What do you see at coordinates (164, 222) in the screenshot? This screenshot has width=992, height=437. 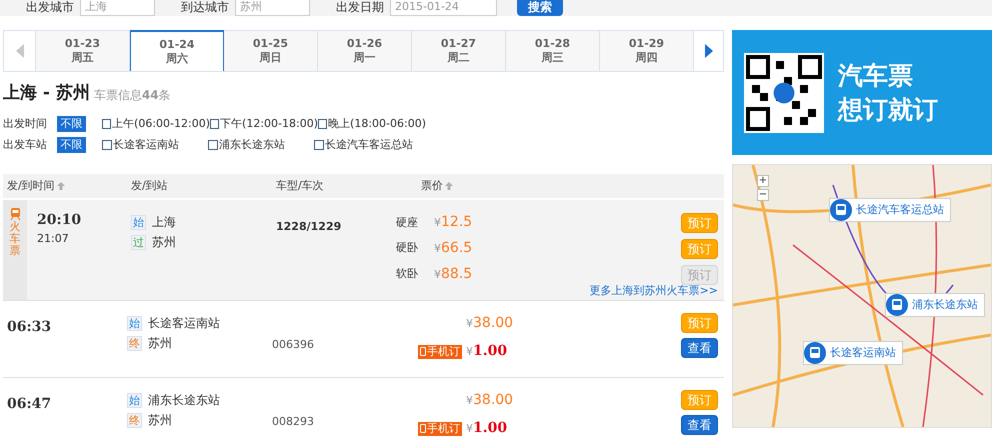 I see `station-name: 上海` at bounding box center [164, 222].